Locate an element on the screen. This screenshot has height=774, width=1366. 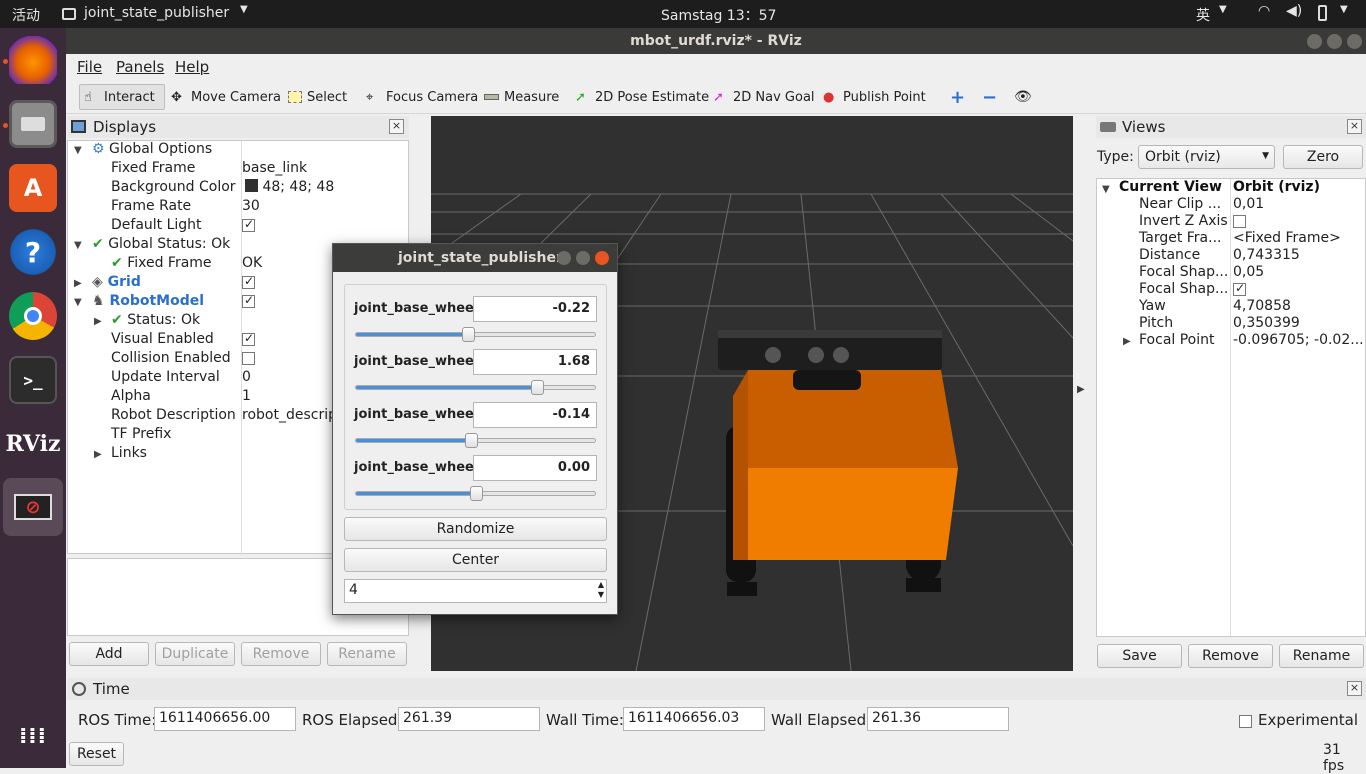
eye-icon: 👁 is located at coordinates (1023, 97).